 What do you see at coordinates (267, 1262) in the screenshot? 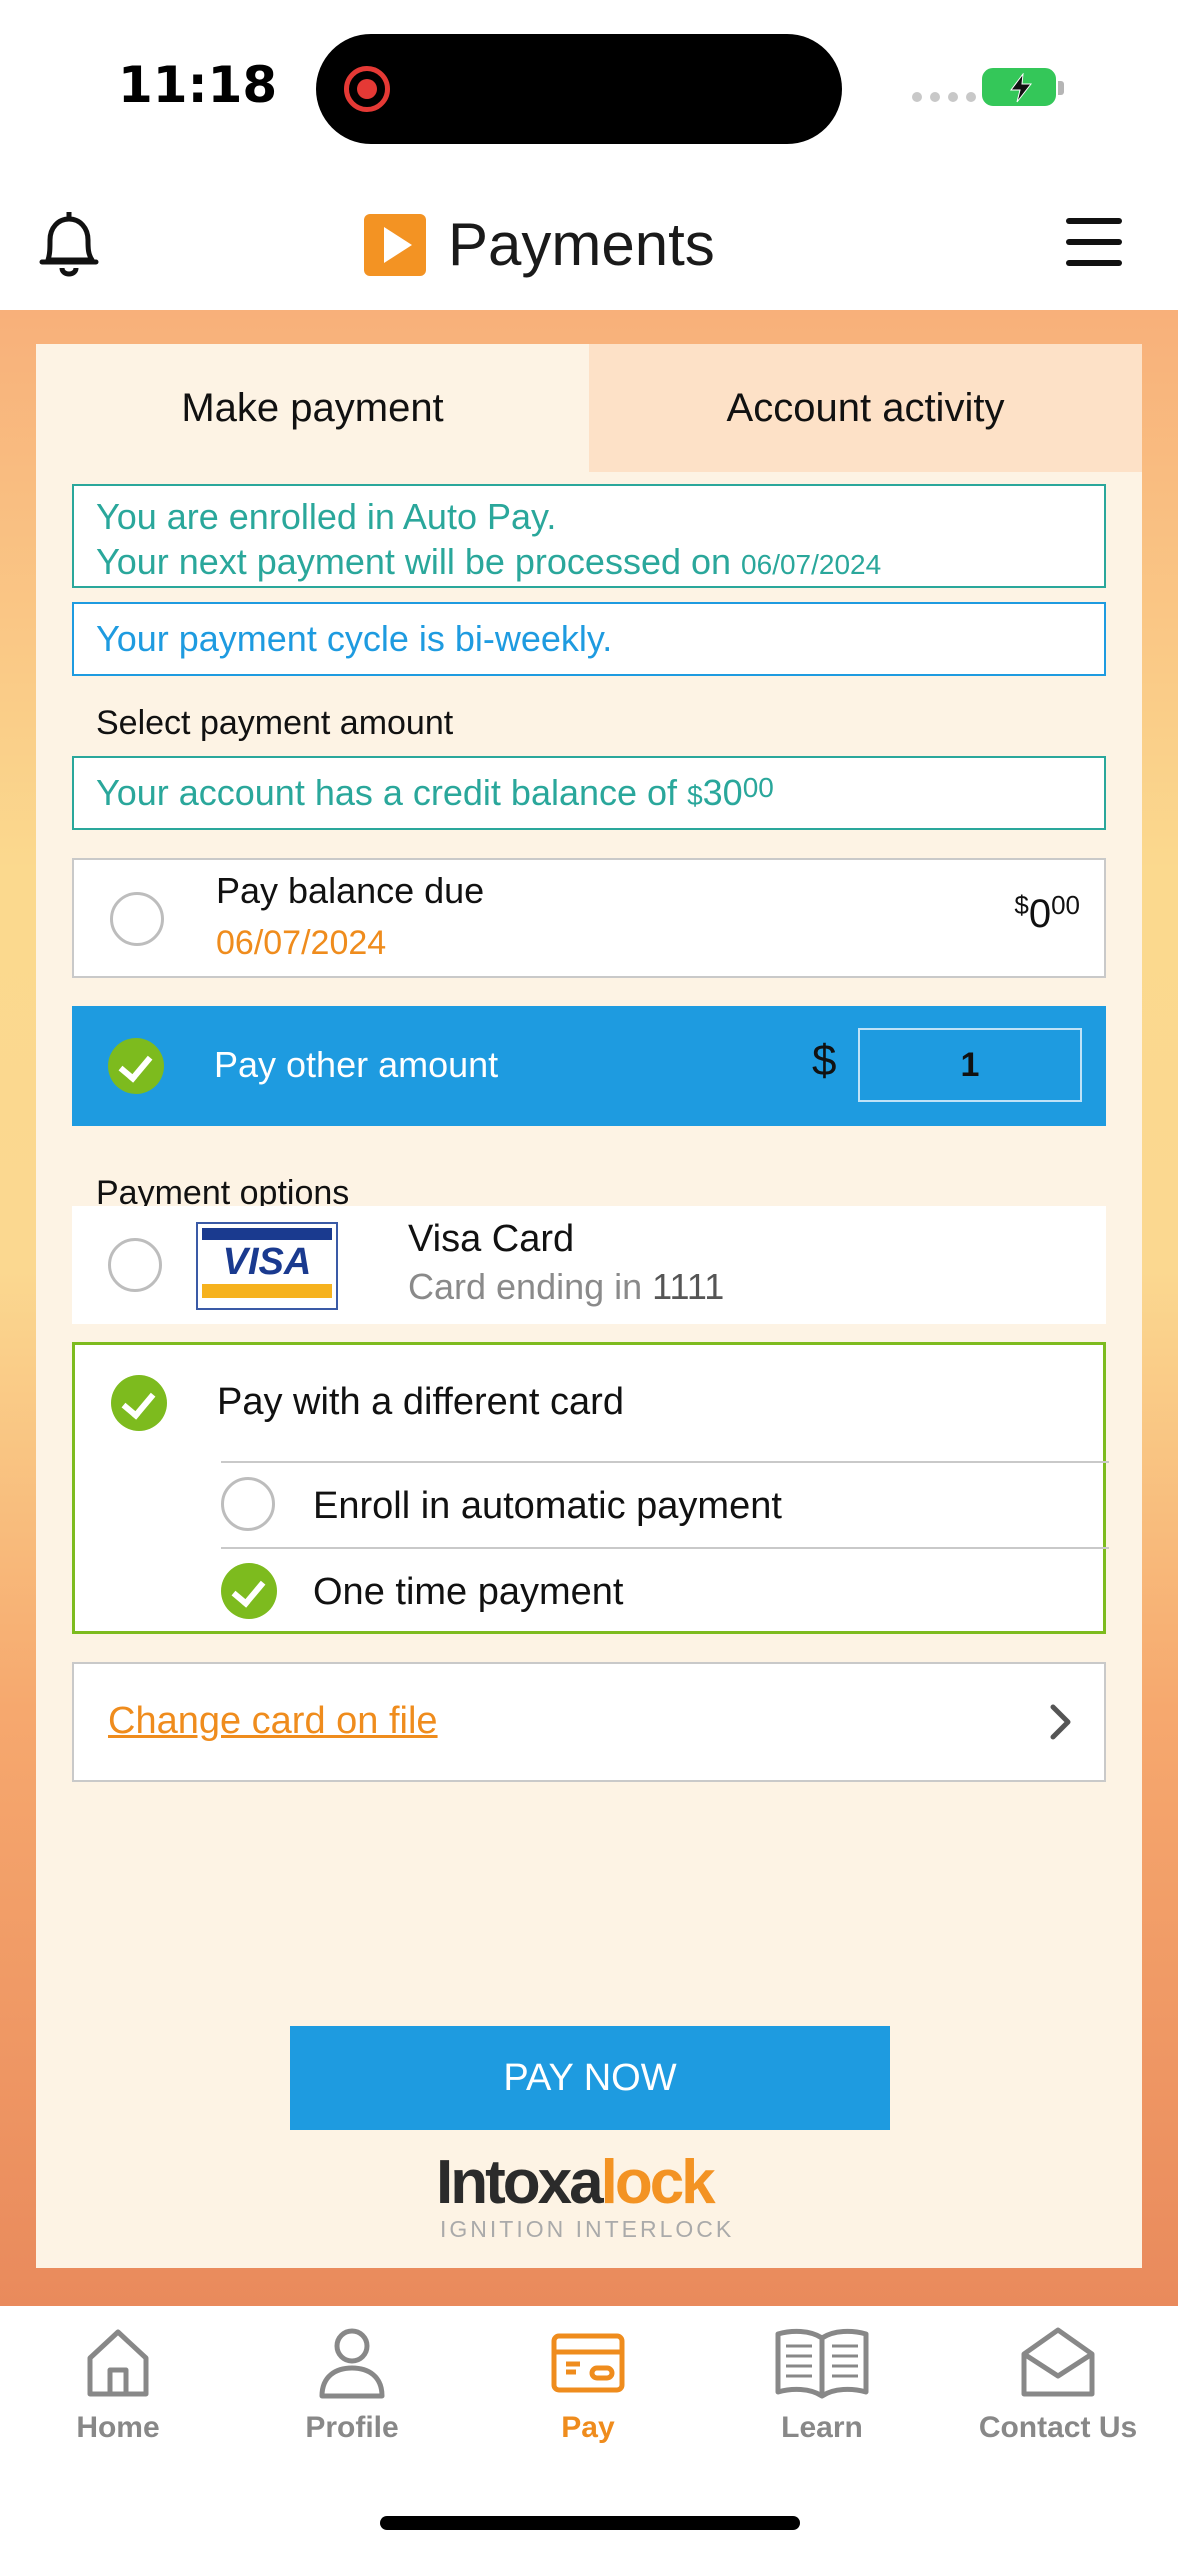
I see `visa-logo-text: VISA` at bounding box center [267, 1262].